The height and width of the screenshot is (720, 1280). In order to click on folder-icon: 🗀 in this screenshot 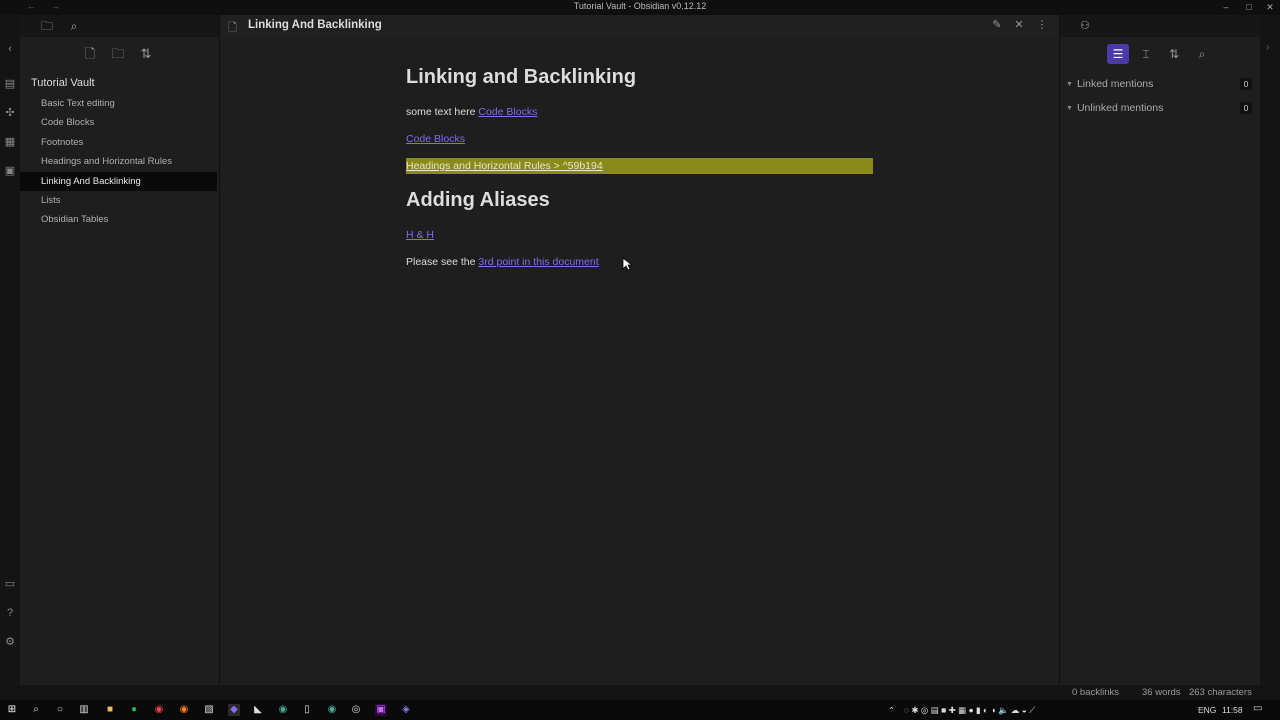, I will do `click(47, 26)`.